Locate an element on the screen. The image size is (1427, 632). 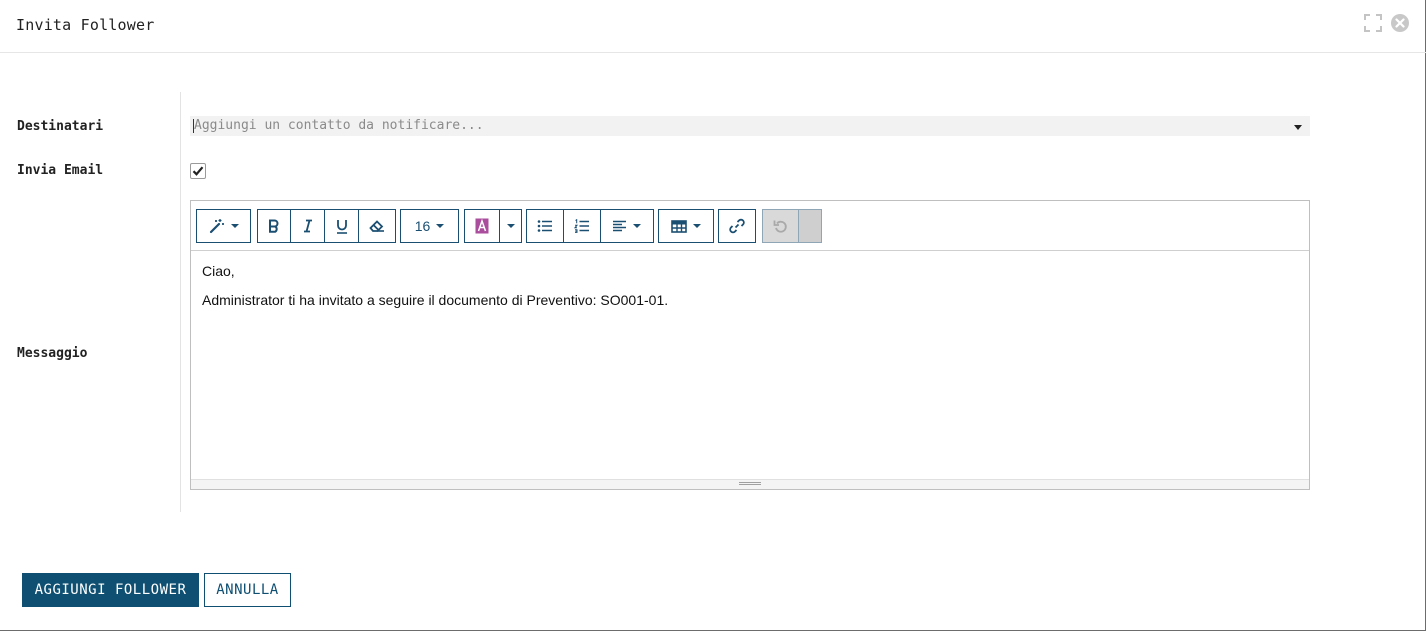
font-color-group is located at coordinates (493, 226).